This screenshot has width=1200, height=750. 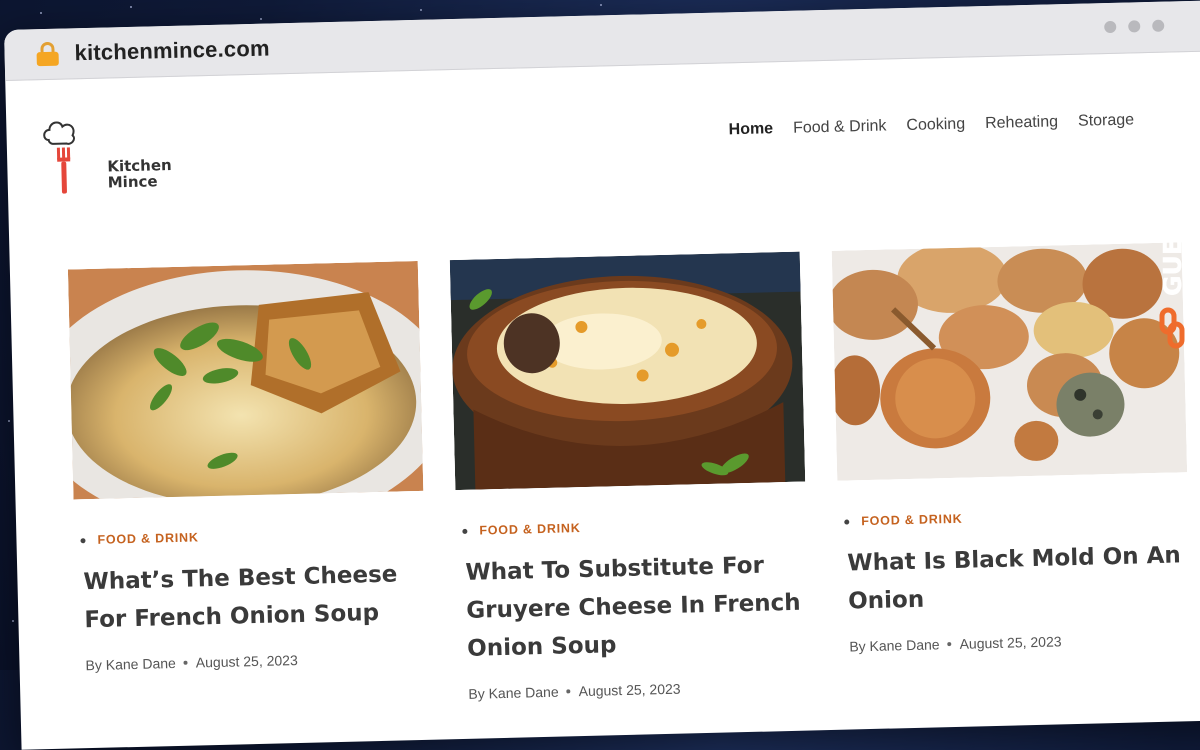 I want to click on window-controls, so click(x=1134, y=26).